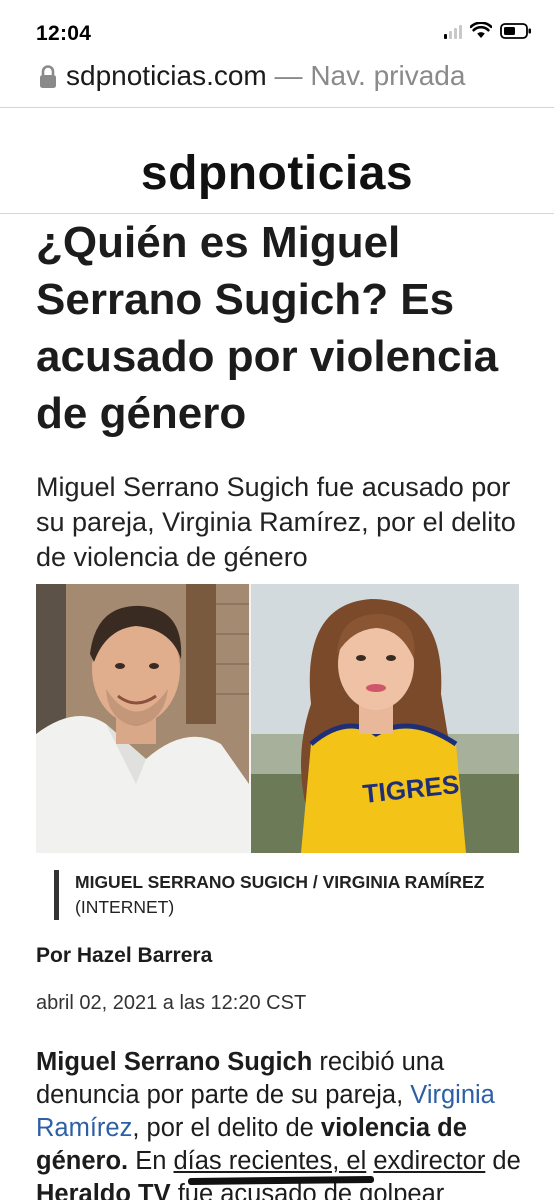  What do you see at coordinates (385, 718) in the screenshot?
I see `photo-woman: TIGRES` at bounding box center [385, 718].